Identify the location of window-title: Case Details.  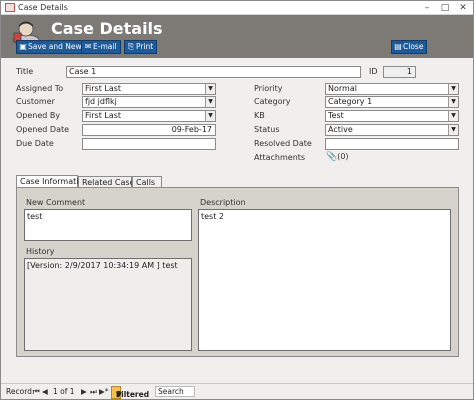
(43, 7).